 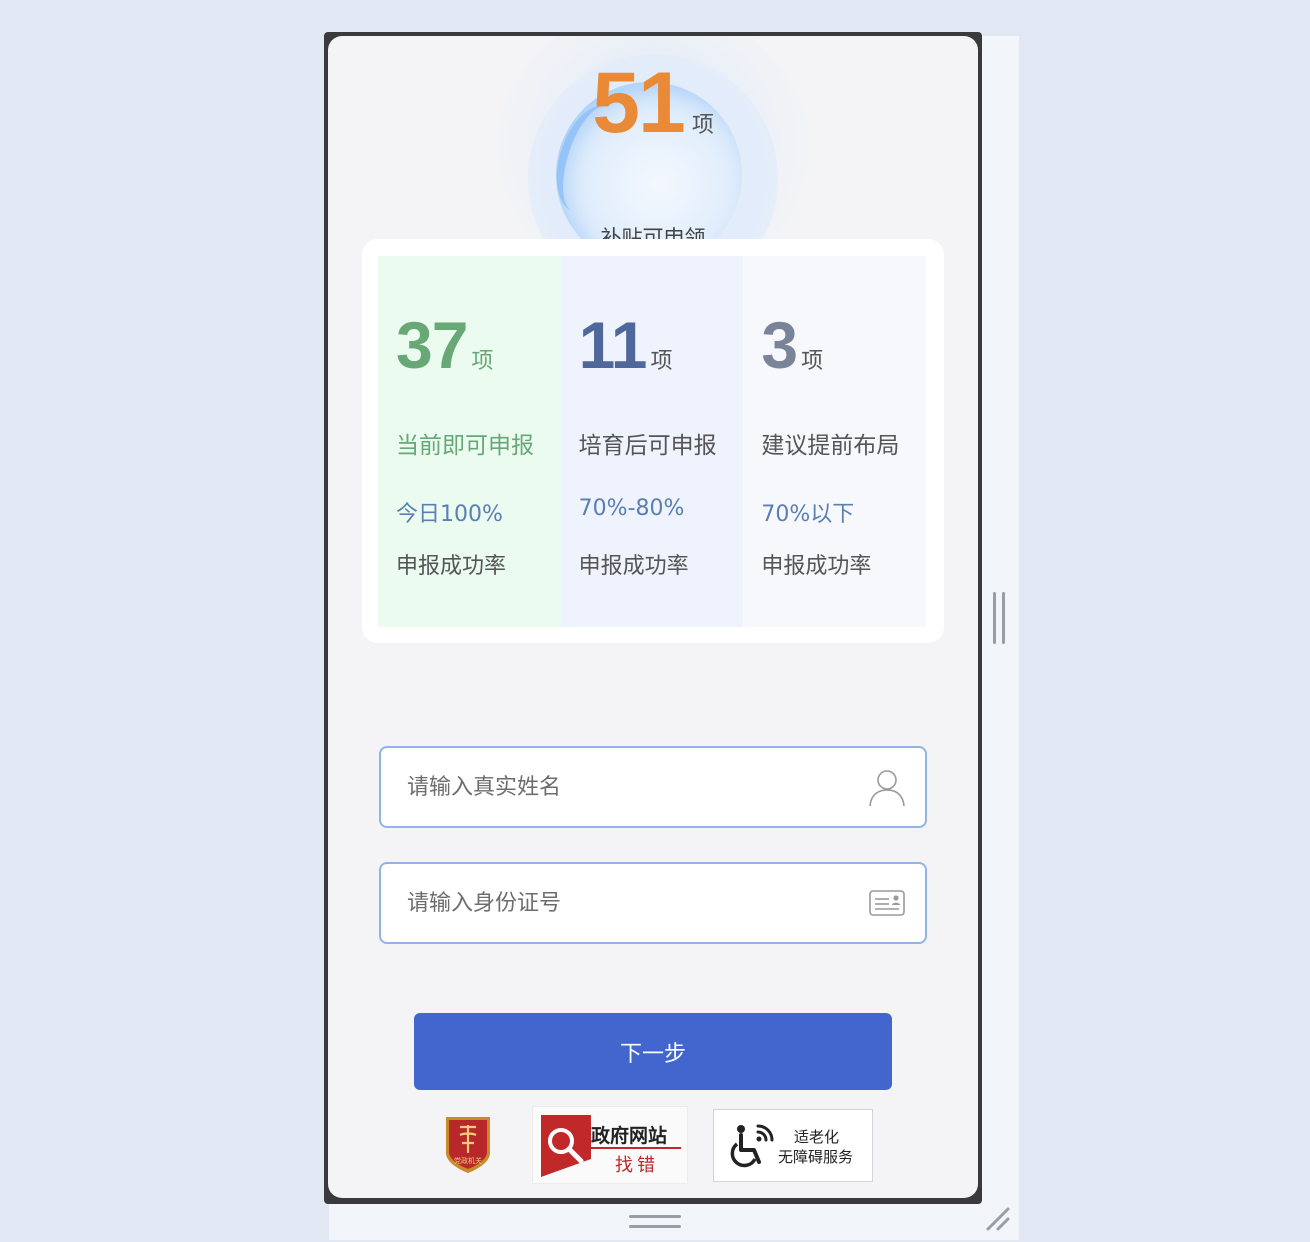 I want to click on gov-website-error-report-badge: 政府网站 找错, so click(x=610, y=1145).